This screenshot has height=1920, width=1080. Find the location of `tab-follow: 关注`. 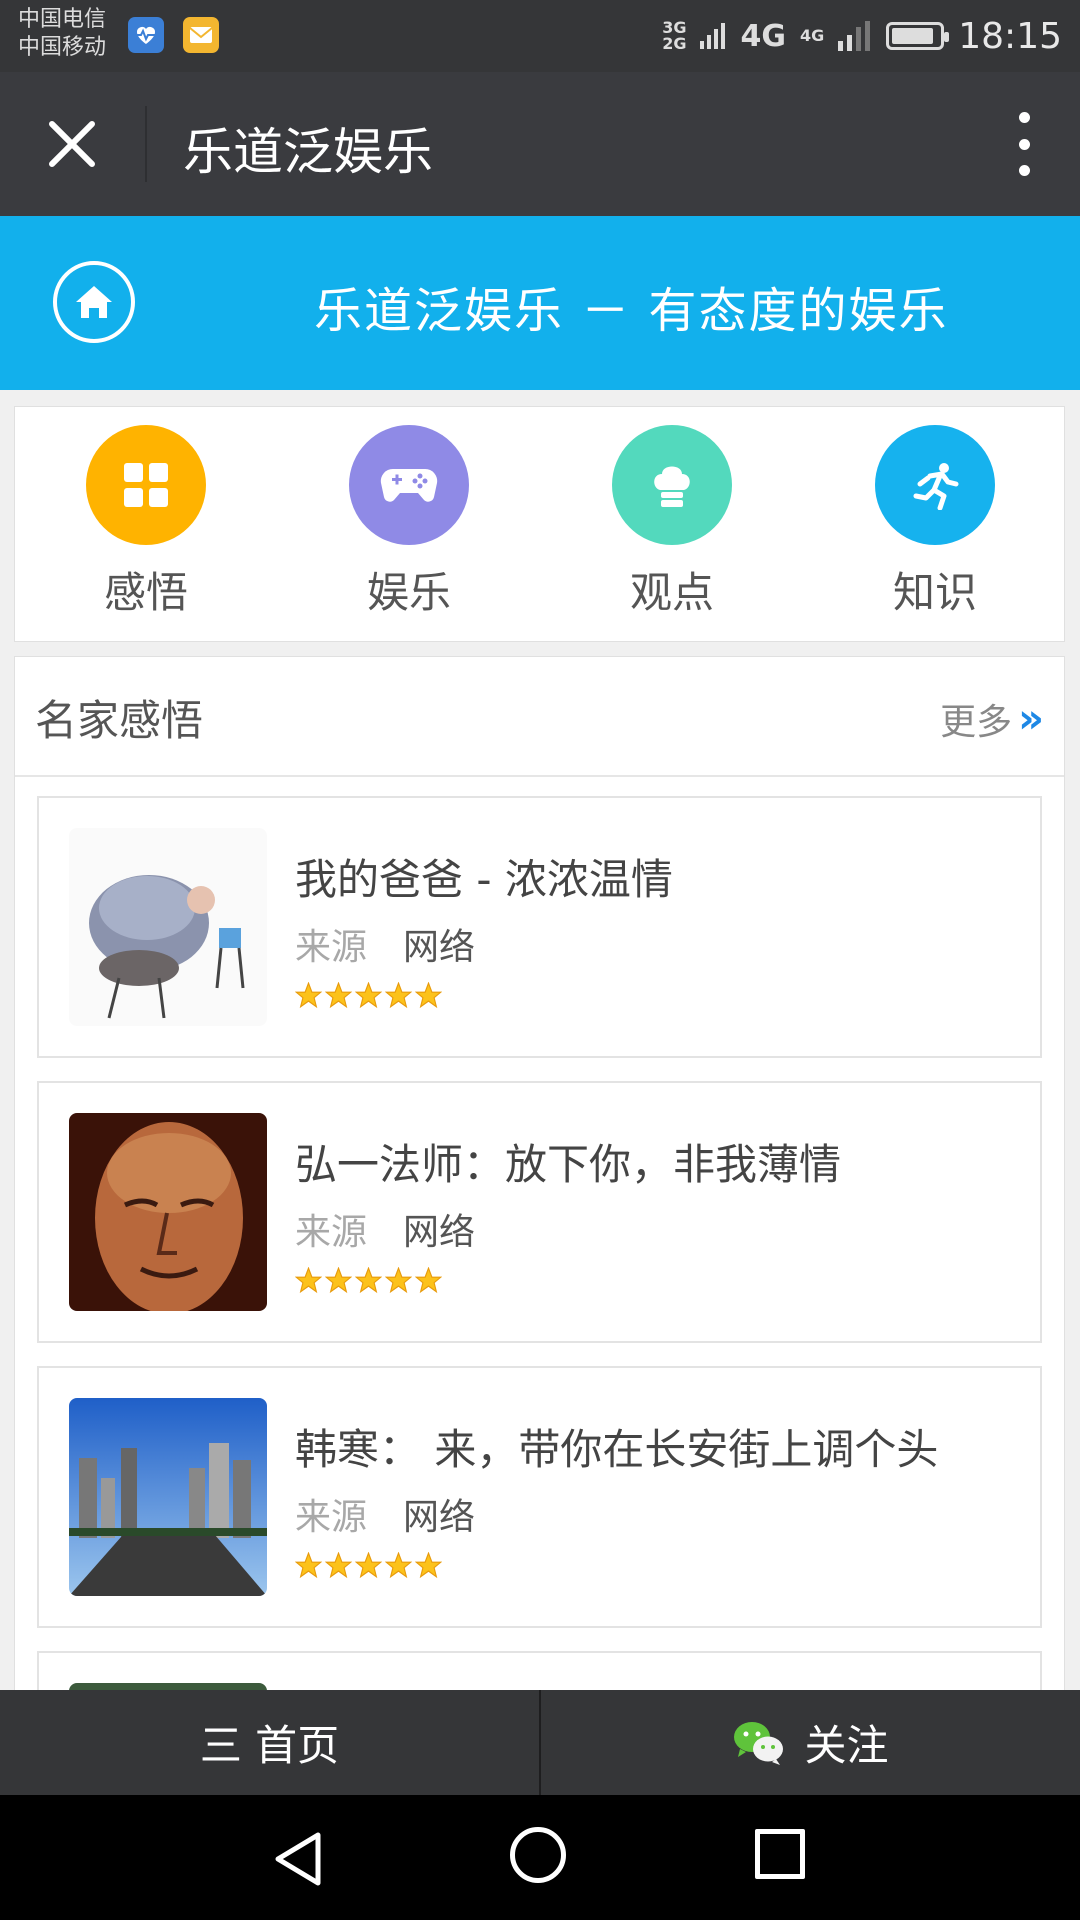

tab-follow: 关注 is located at coordinates (810, 1742).